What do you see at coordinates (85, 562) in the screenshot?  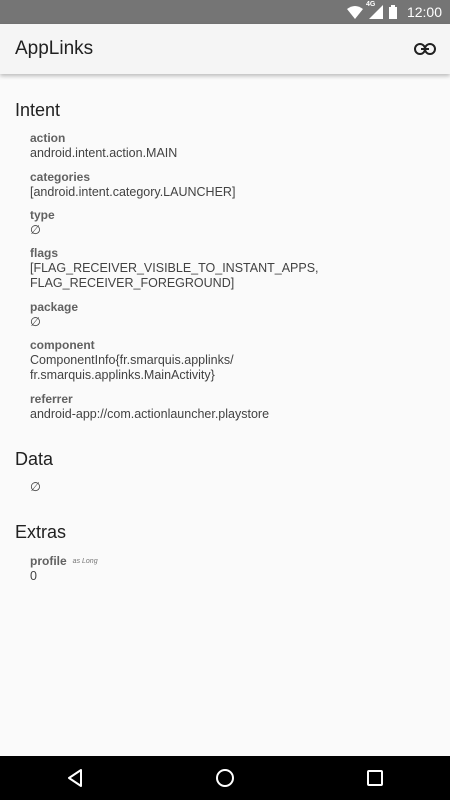 I see `type-hint: as Long` at bounding box center [85, 562].